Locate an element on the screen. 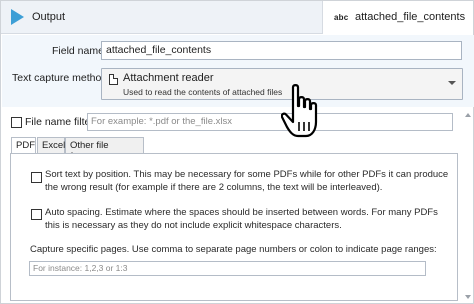 This screenshot has height=304, width=474. text-type-icon: abc is located at coordinates (341, 17).